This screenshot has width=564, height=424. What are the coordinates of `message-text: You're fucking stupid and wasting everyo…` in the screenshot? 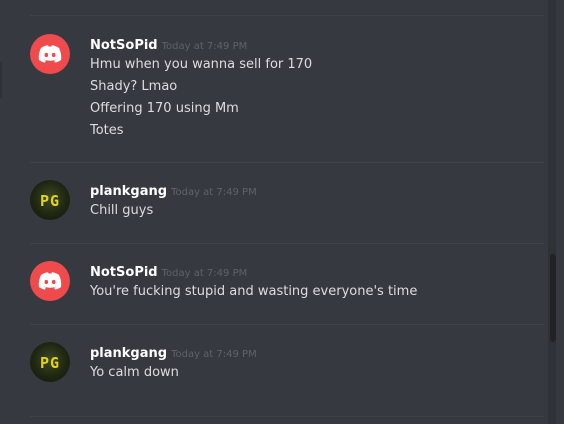 It's located at (254, 291).